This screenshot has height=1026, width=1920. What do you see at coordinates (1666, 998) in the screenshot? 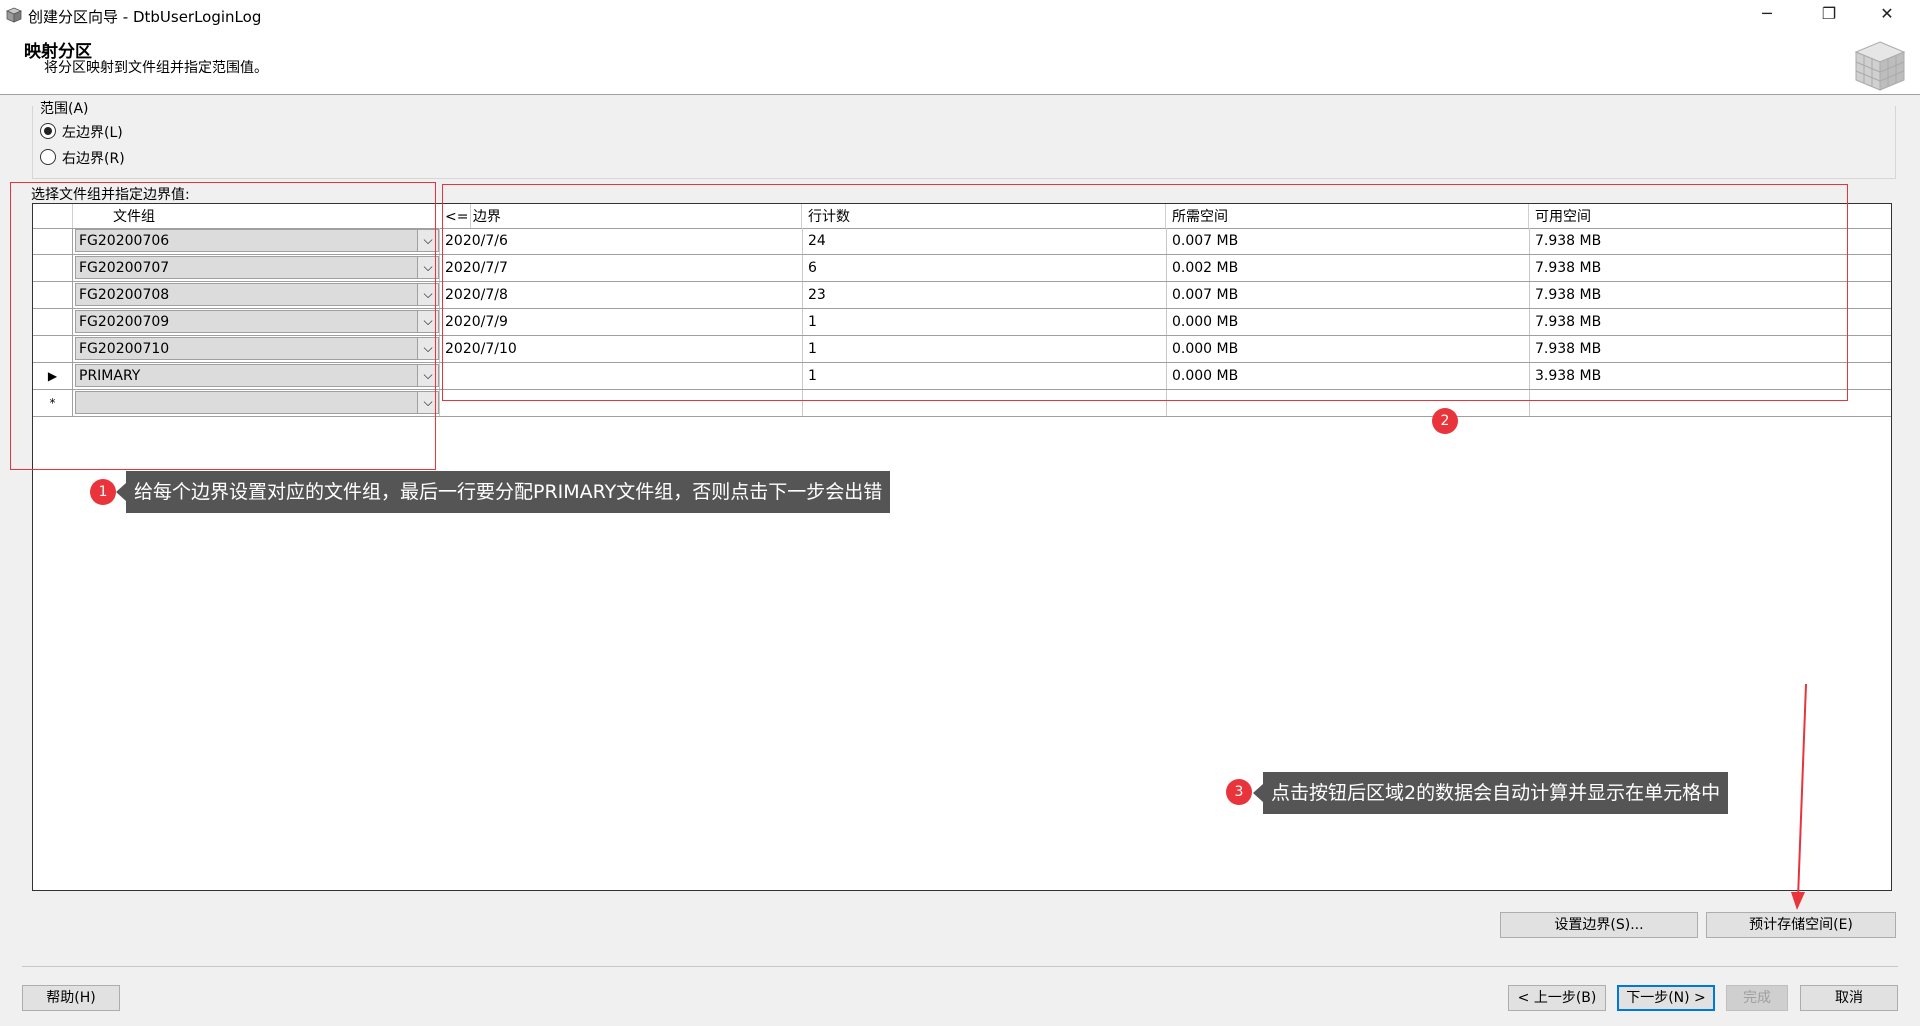
I see `next-button: 下一步(N) >` at bounding box center [1666, 998].